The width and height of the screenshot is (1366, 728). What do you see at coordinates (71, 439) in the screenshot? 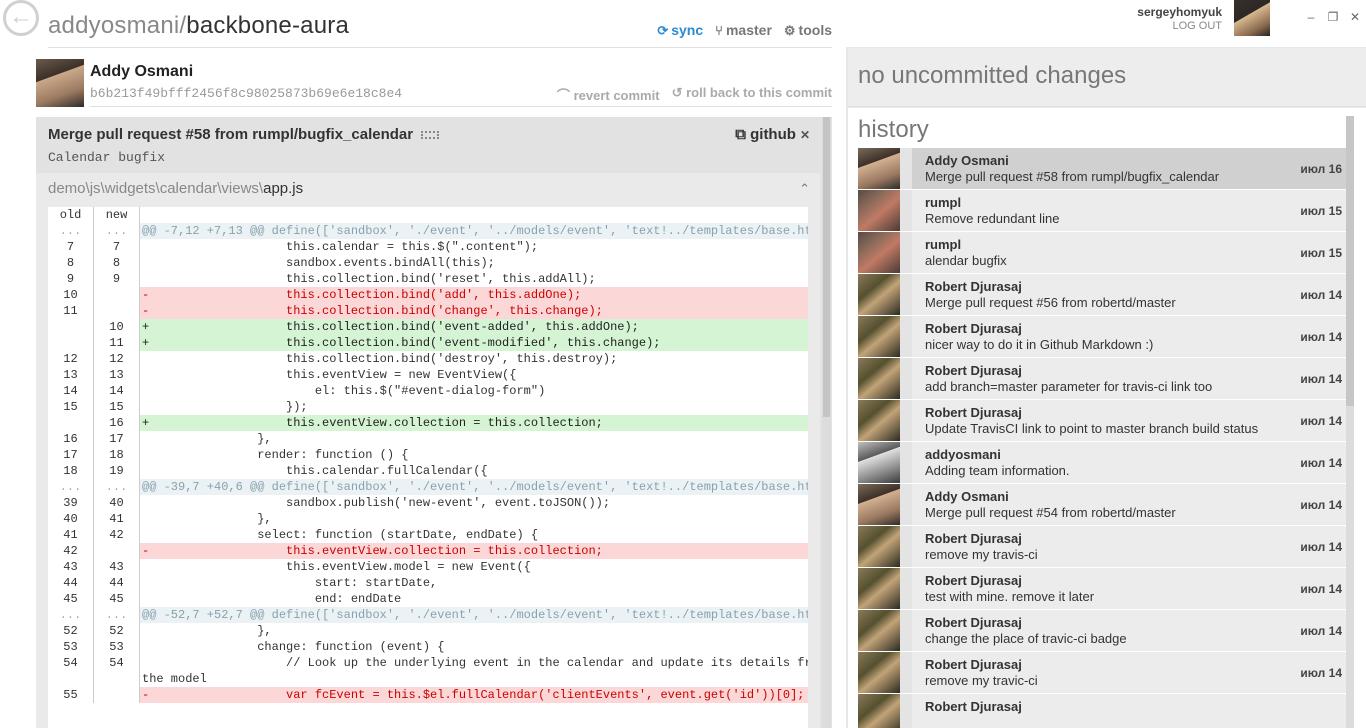
I see `old-line-number: 16` at bounding box center [71, 439].